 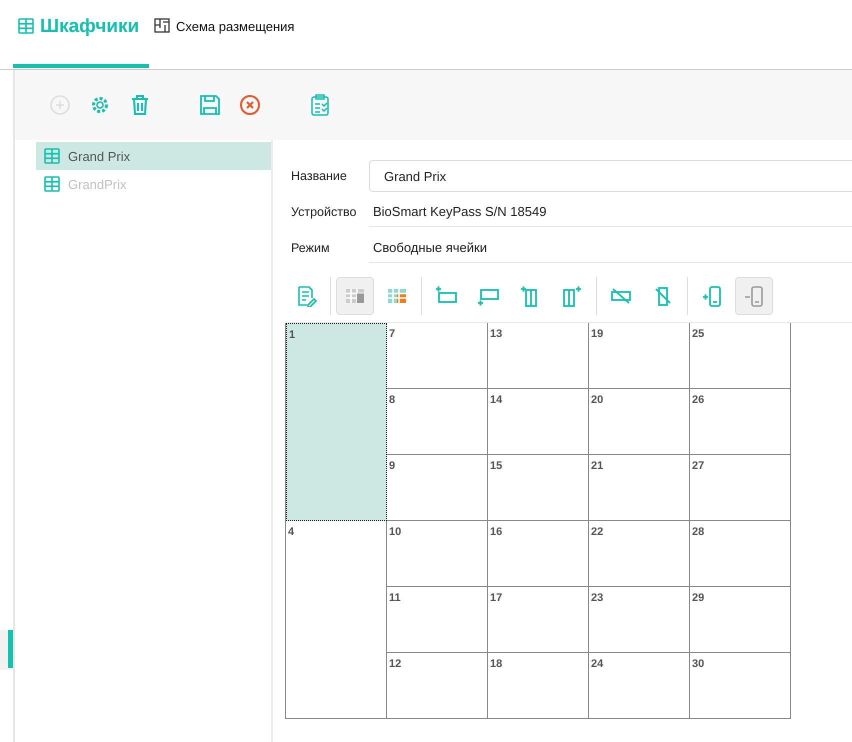 I want to click on field-label: Устройство, so click(x=324, y=212).